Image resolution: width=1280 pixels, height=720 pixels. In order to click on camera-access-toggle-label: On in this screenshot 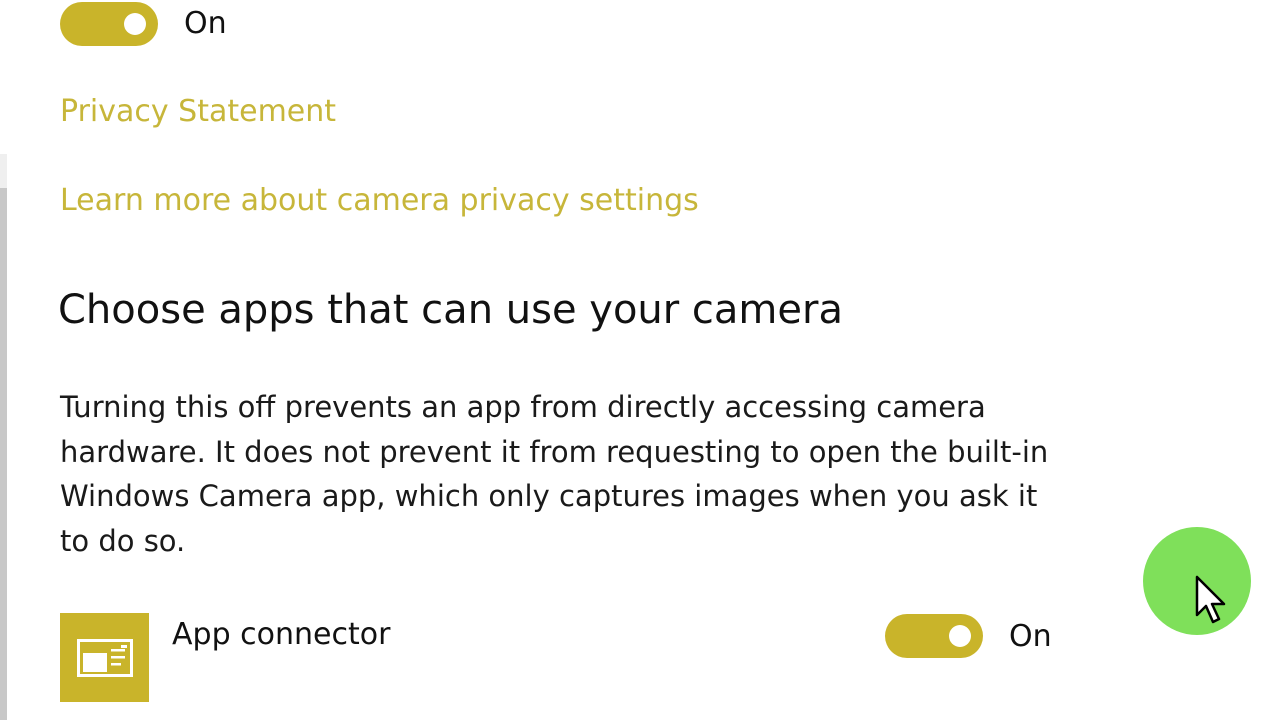, I will do `click(205, 23)`.